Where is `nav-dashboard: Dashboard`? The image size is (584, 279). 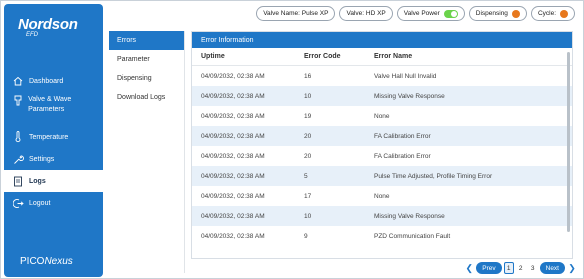
nav-dashboard: Dashboard is located at coordinates (53, 81).